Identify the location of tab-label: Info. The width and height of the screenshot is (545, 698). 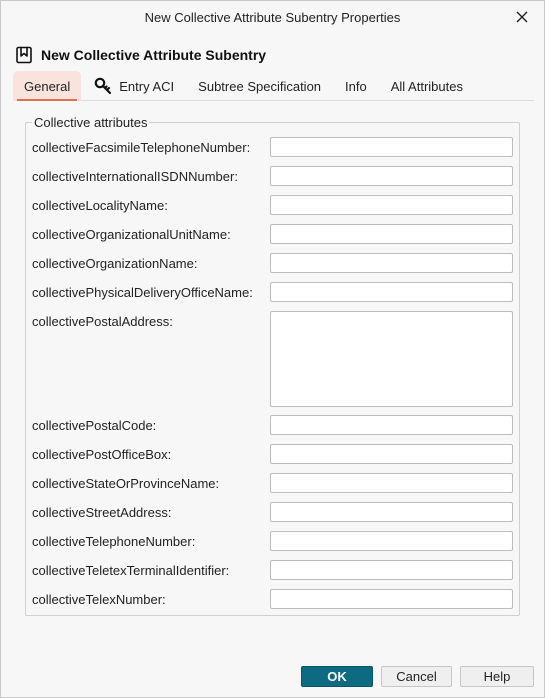
(356, 86).